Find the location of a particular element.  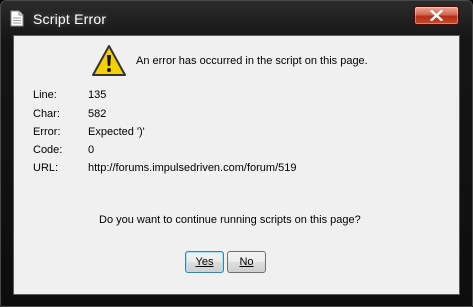

detail-label: Error: is located at coordinates (47, 132).